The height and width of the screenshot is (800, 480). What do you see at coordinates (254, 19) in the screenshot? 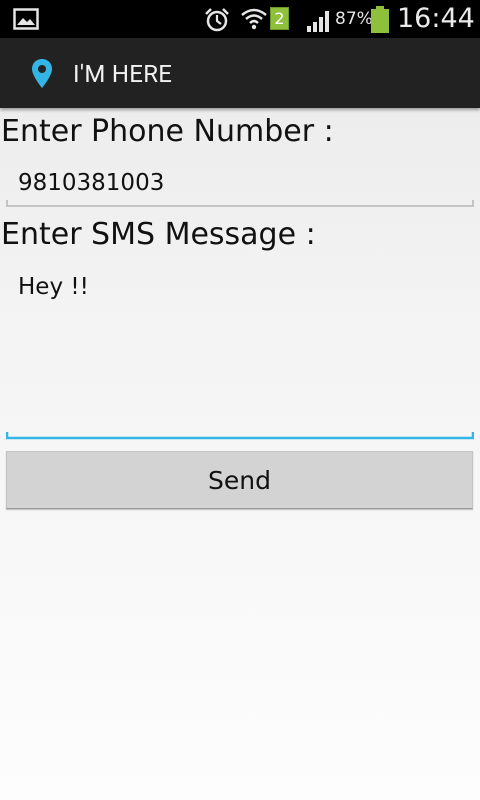
I see `wifi-icon` at bounding box center [254, 19].